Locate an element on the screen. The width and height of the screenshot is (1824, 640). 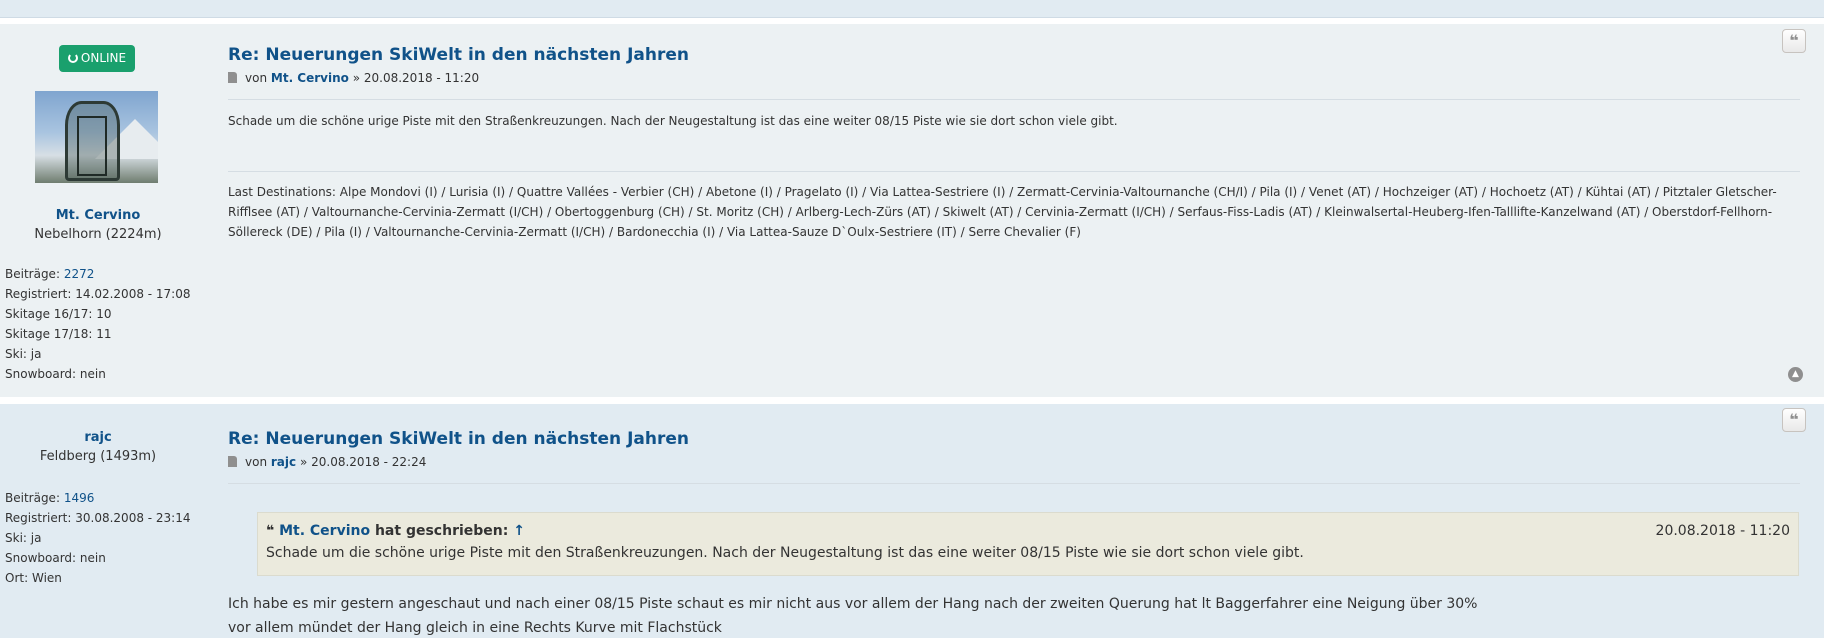
online-label: ONLINE is located at coordinates (103, 58).